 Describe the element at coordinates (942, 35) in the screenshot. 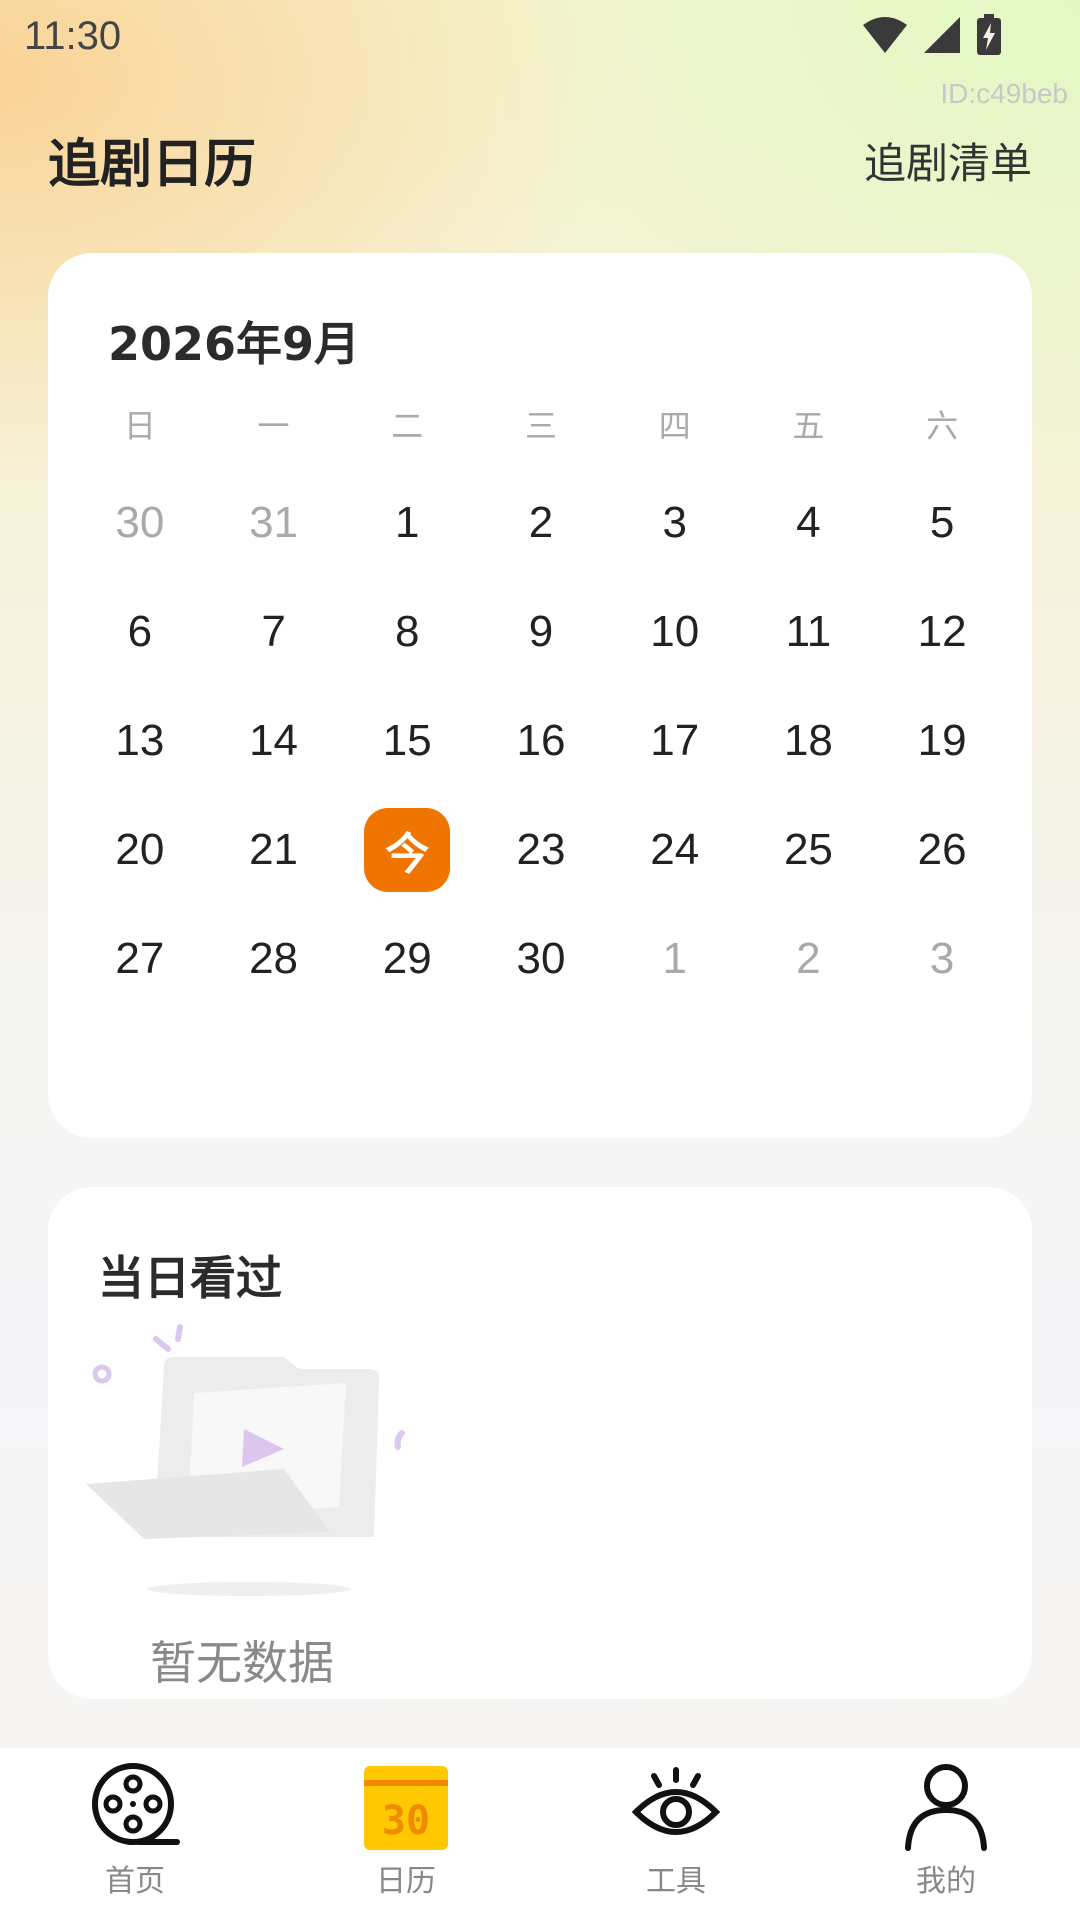

I see `signal-icon` at that location.